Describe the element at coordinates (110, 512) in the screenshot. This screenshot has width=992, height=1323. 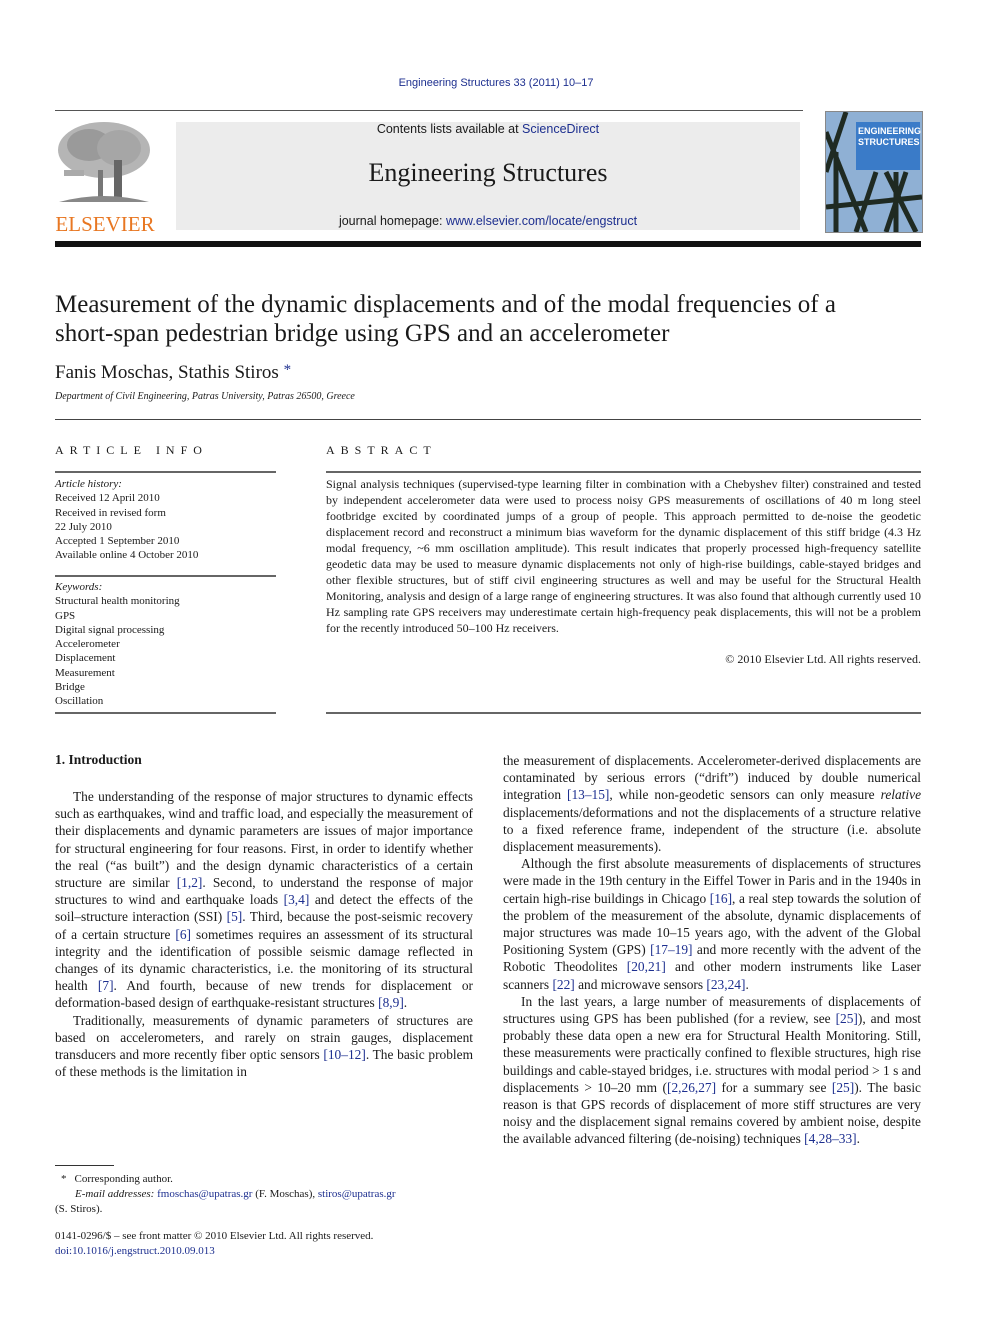
I see `history-item: Received in revised form` at that location.